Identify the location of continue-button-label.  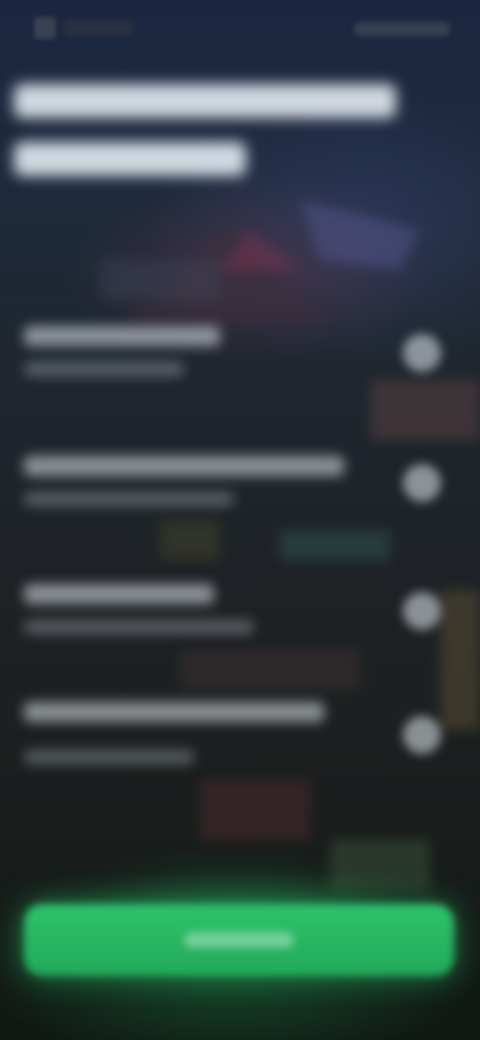
(239, 940).